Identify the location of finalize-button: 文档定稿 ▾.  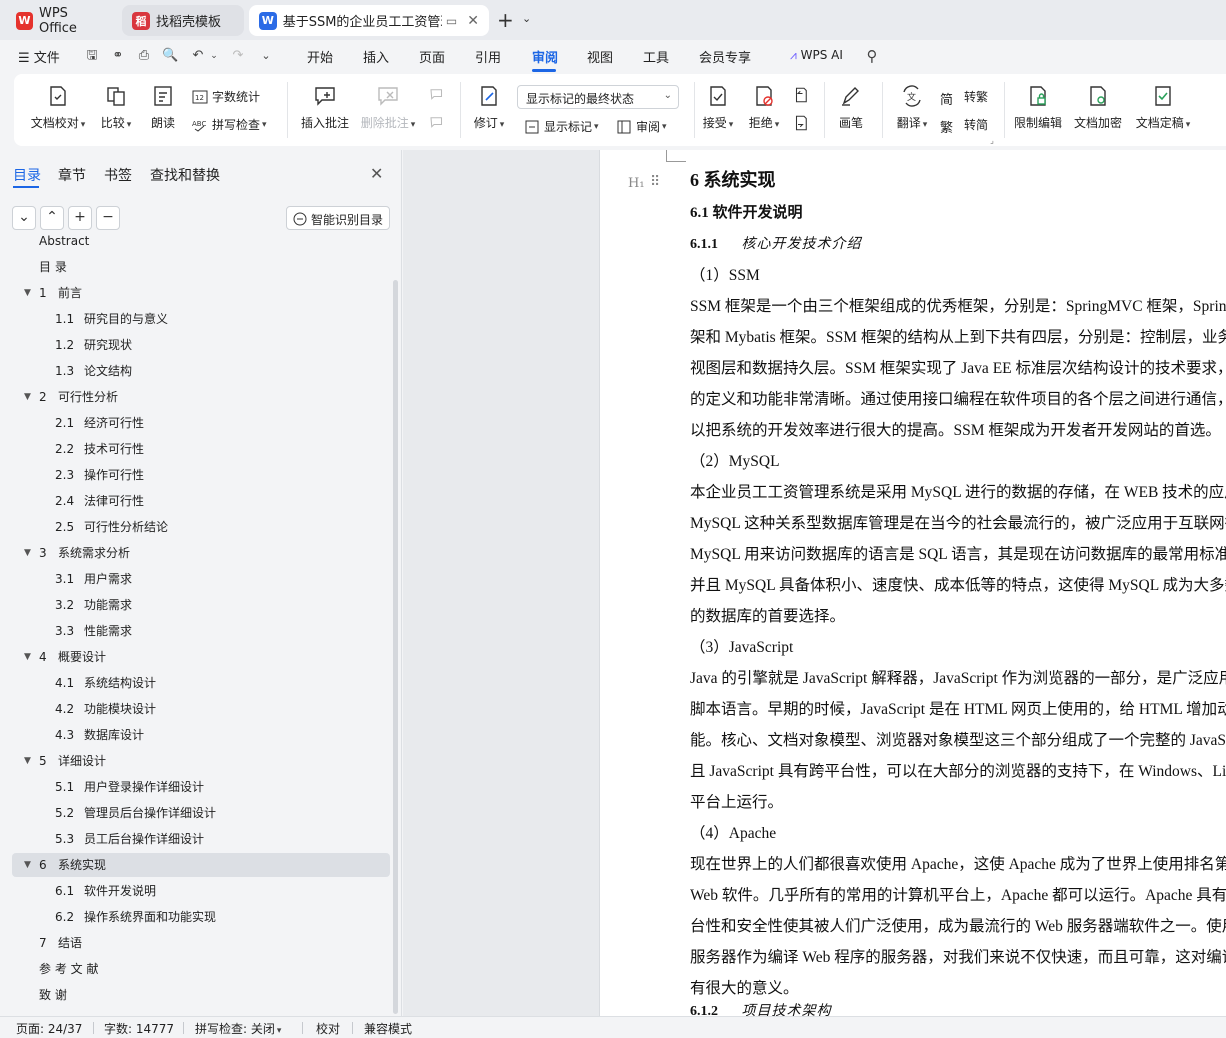
(1163, 107).